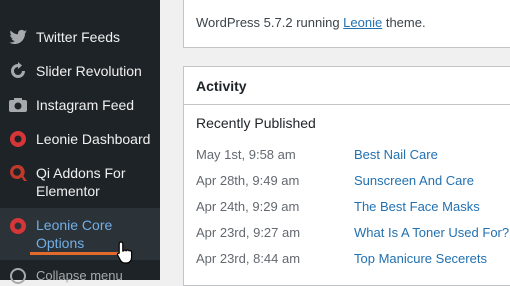 This screenshot has height=286, width=510. What do you see at coordinates (93, 139) in the screenshot?
I see `sidebar-item-label: Leonie Dashboard` at bounding box center [93, 139].